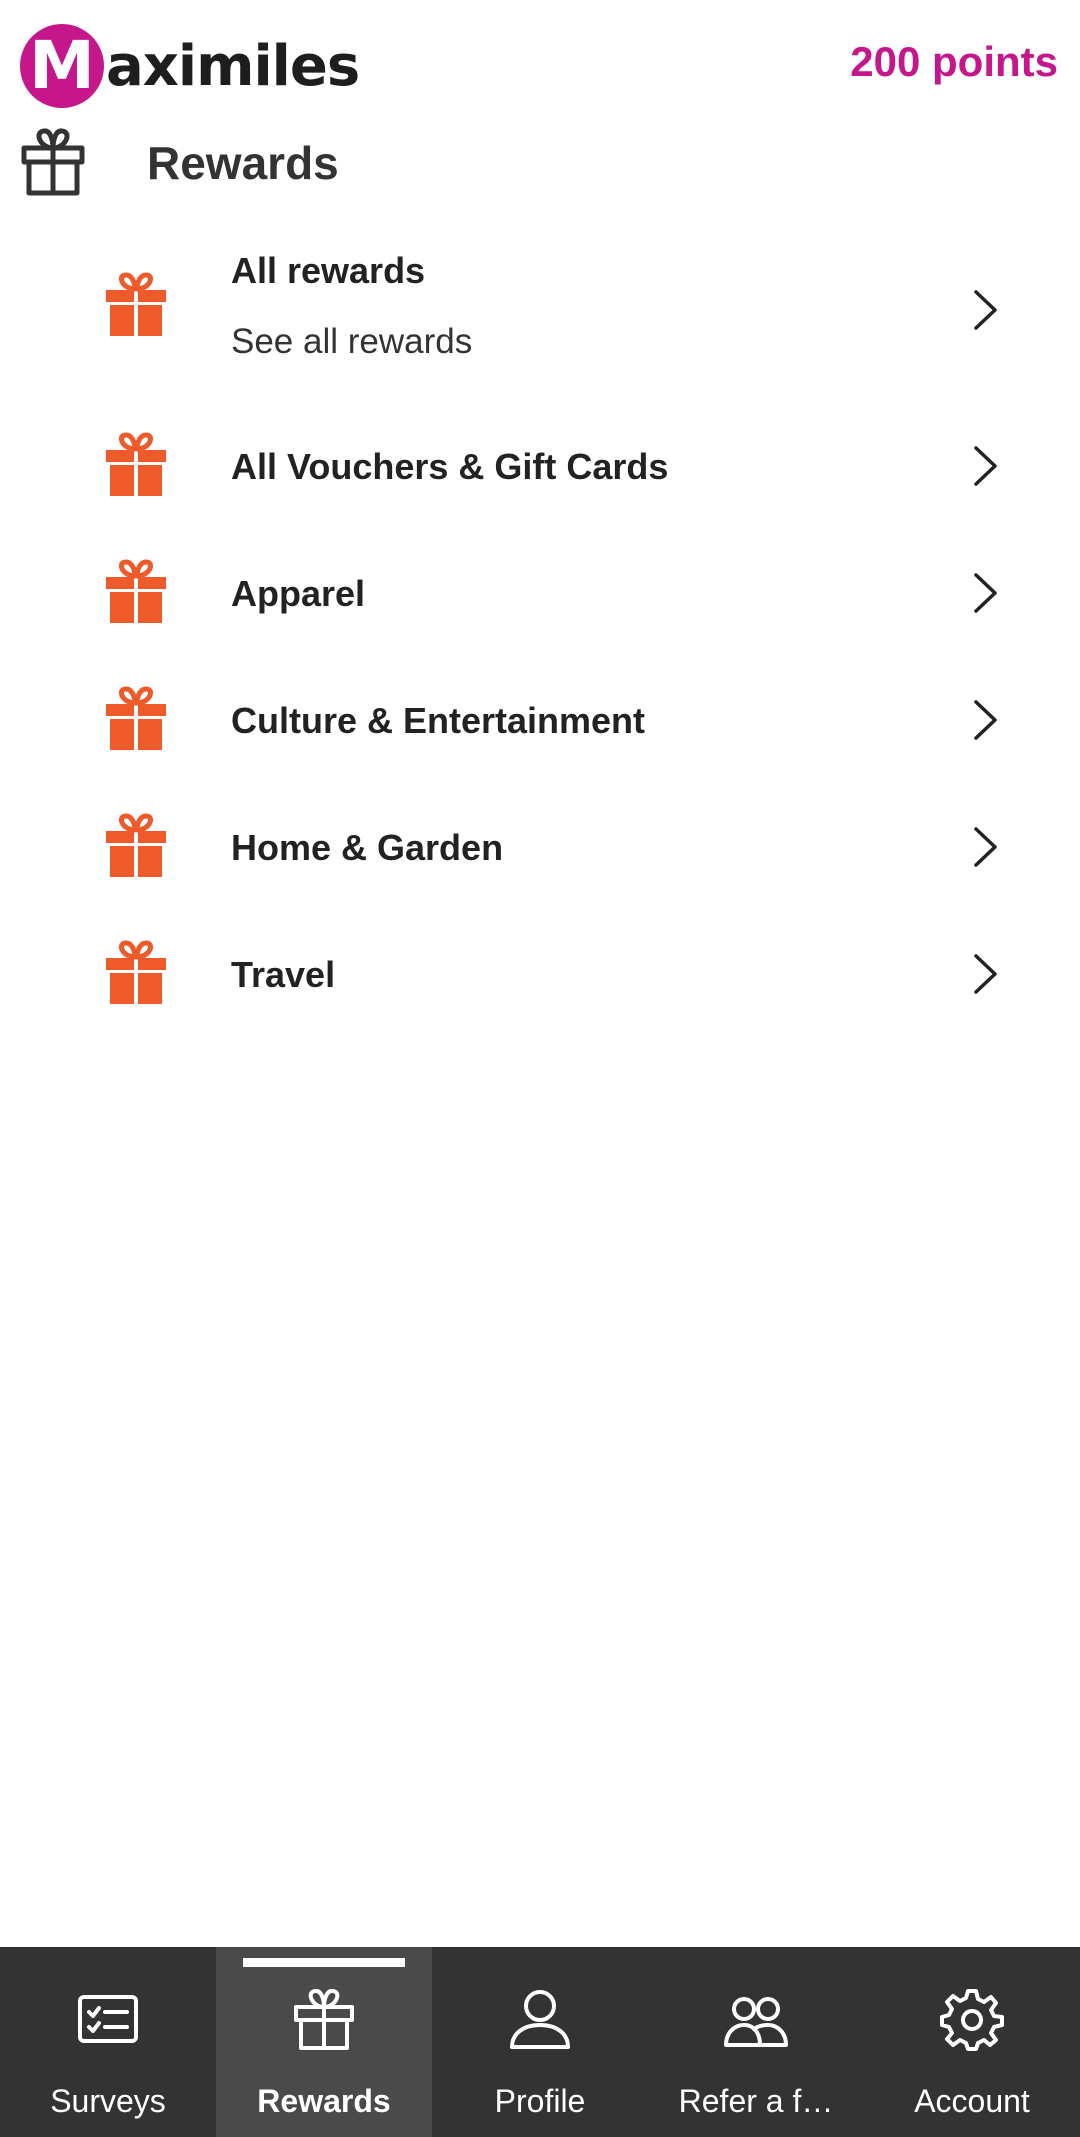  Describe the element at coordinates (233, 66) in the screenshot. I see `logo-wordmark: aximiles` at that location.